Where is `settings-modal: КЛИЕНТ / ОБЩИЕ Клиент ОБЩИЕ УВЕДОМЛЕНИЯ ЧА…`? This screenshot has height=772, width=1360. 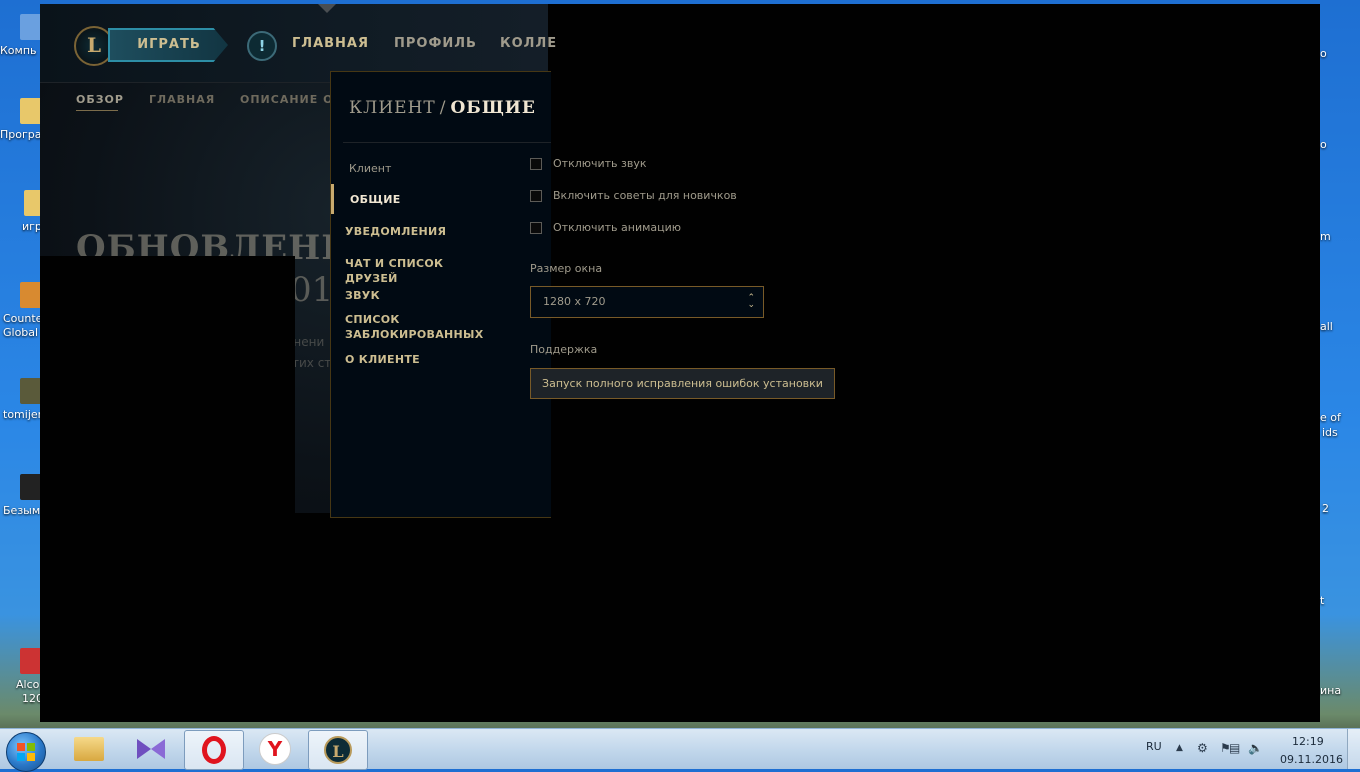
settings-modal: КЛИЕНТ / ОБЩИЕ Клиент ОБЩИЕ УВЕДОМЛЕНИЯ ЧА… is located at coordinates (440, 294).